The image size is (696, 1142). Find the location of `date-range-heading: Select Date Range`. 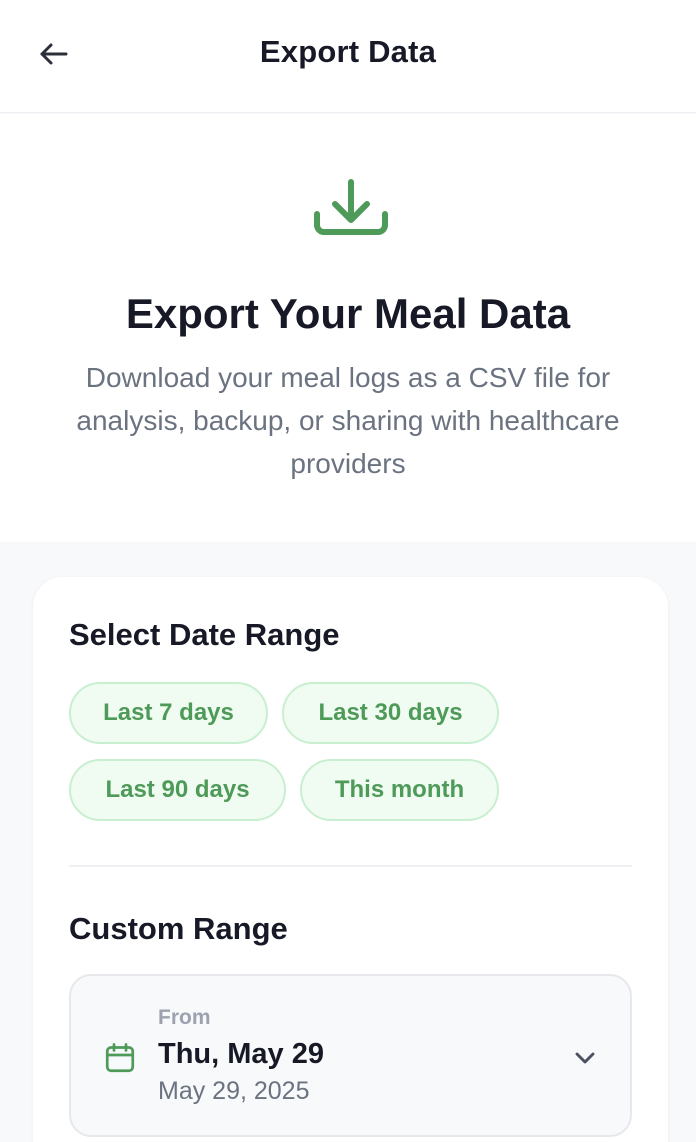

date-range-heading: Select Date Range is located at coordinates (204, 634).